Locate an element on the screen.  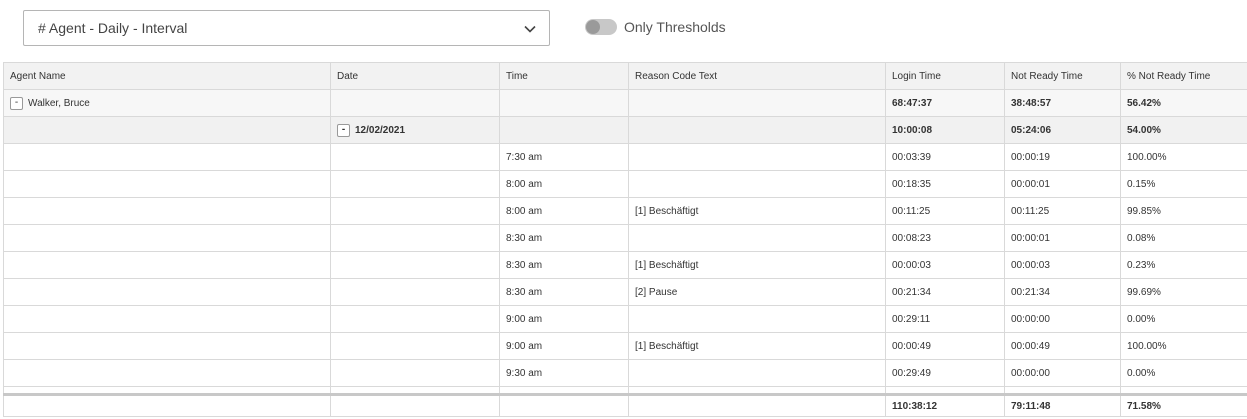
col-login-time: Login Time is located at coordinates (945, 76).